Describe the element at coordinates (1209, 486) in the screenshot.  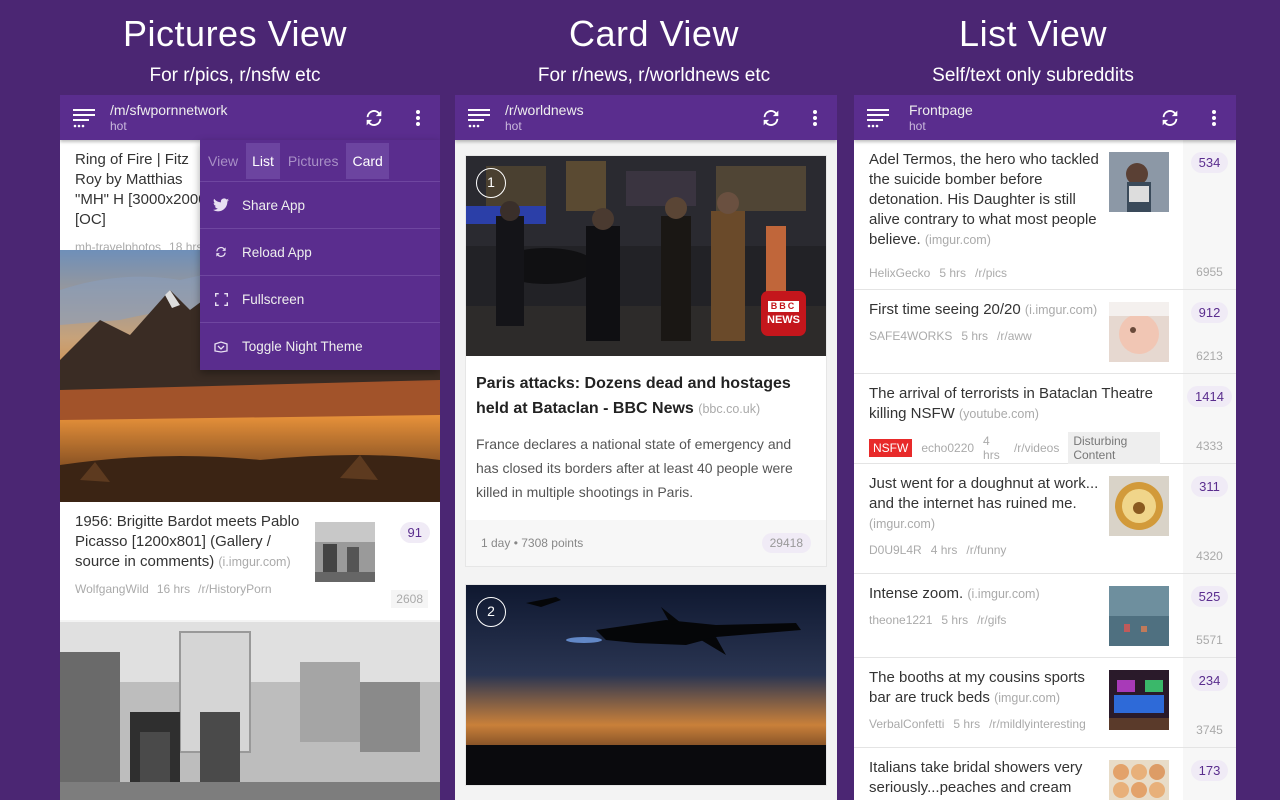
I see `score-bubble: 311` at that location.